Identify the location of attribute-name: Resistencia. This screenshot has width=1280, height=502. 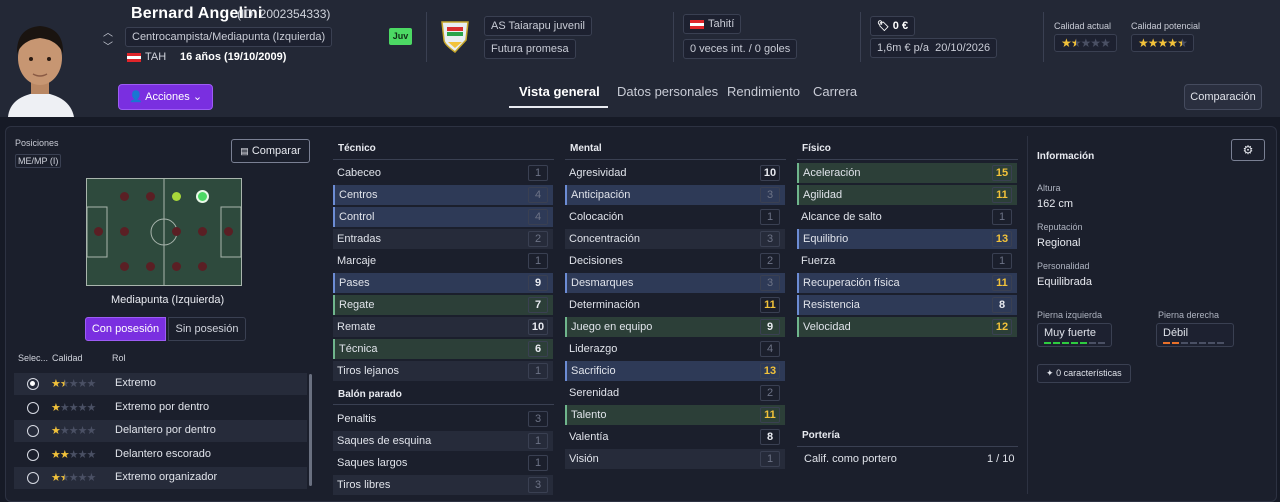
(831, 305).